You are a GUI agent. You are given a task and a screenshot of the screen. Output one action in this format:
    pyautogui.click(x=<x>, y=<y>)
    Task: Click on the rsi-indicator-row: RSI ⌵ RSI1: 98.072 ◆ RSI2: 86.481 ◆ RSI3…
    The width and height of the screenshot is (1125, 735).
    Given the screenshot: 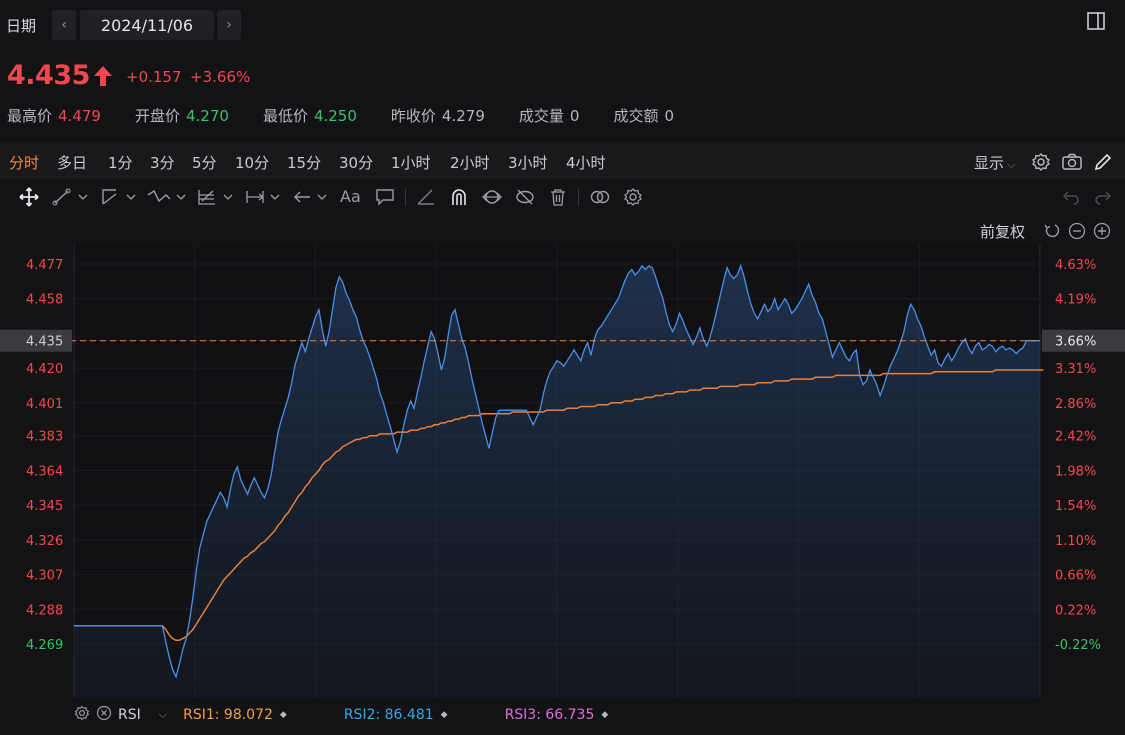 What is the action you would take?
    pyautogui.click(x=341, y=715)
    